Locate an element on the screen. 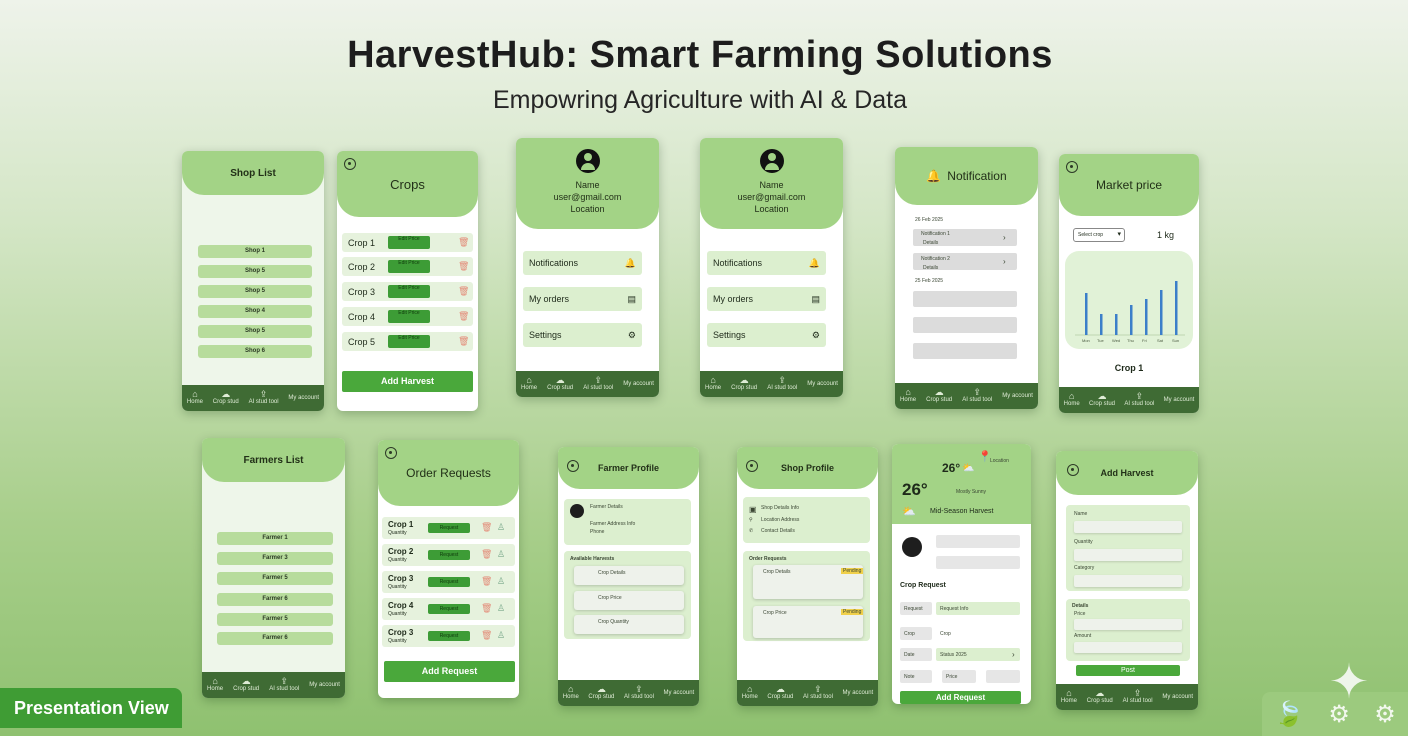  field-value: Crop is located at coordinates (978, 633).